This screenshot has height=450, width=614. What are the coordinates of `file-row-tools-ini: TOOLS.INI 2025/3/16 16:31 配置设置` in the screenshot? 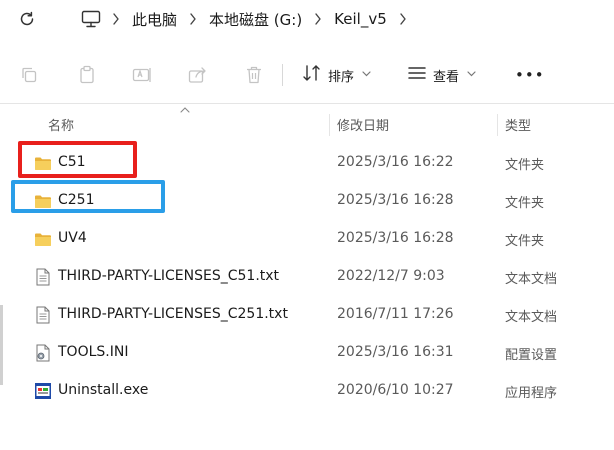 It's located at (312, 353).